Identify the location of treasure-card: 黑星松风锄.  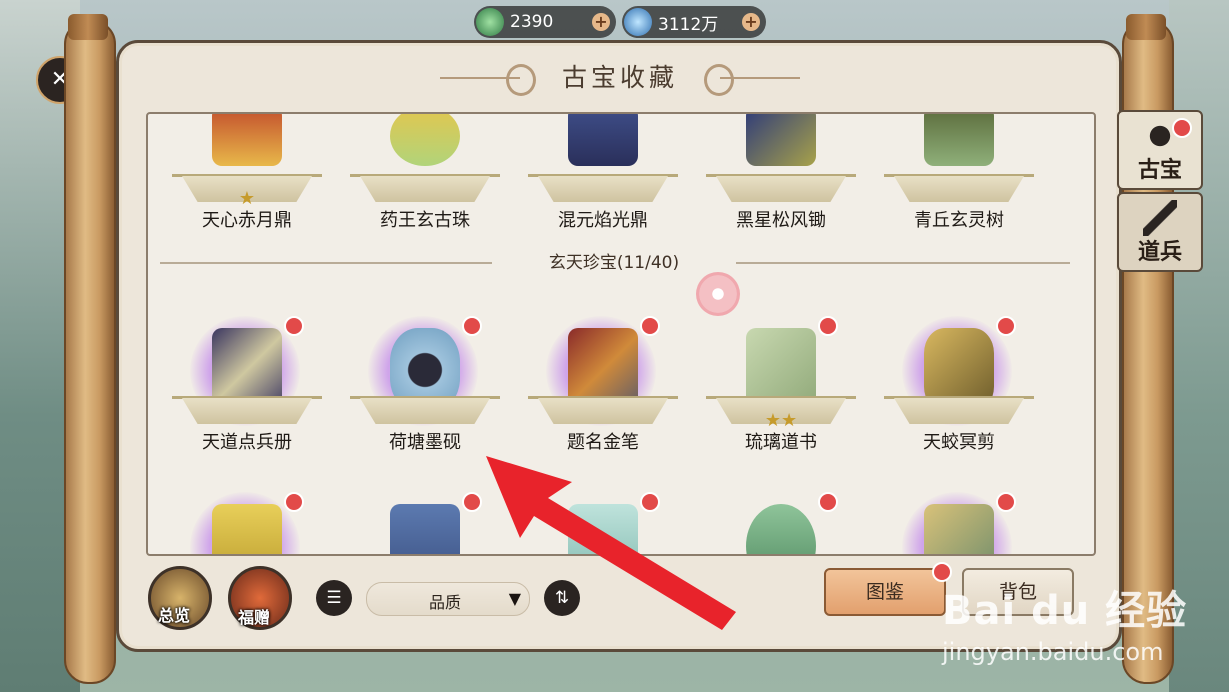
(781, 186).